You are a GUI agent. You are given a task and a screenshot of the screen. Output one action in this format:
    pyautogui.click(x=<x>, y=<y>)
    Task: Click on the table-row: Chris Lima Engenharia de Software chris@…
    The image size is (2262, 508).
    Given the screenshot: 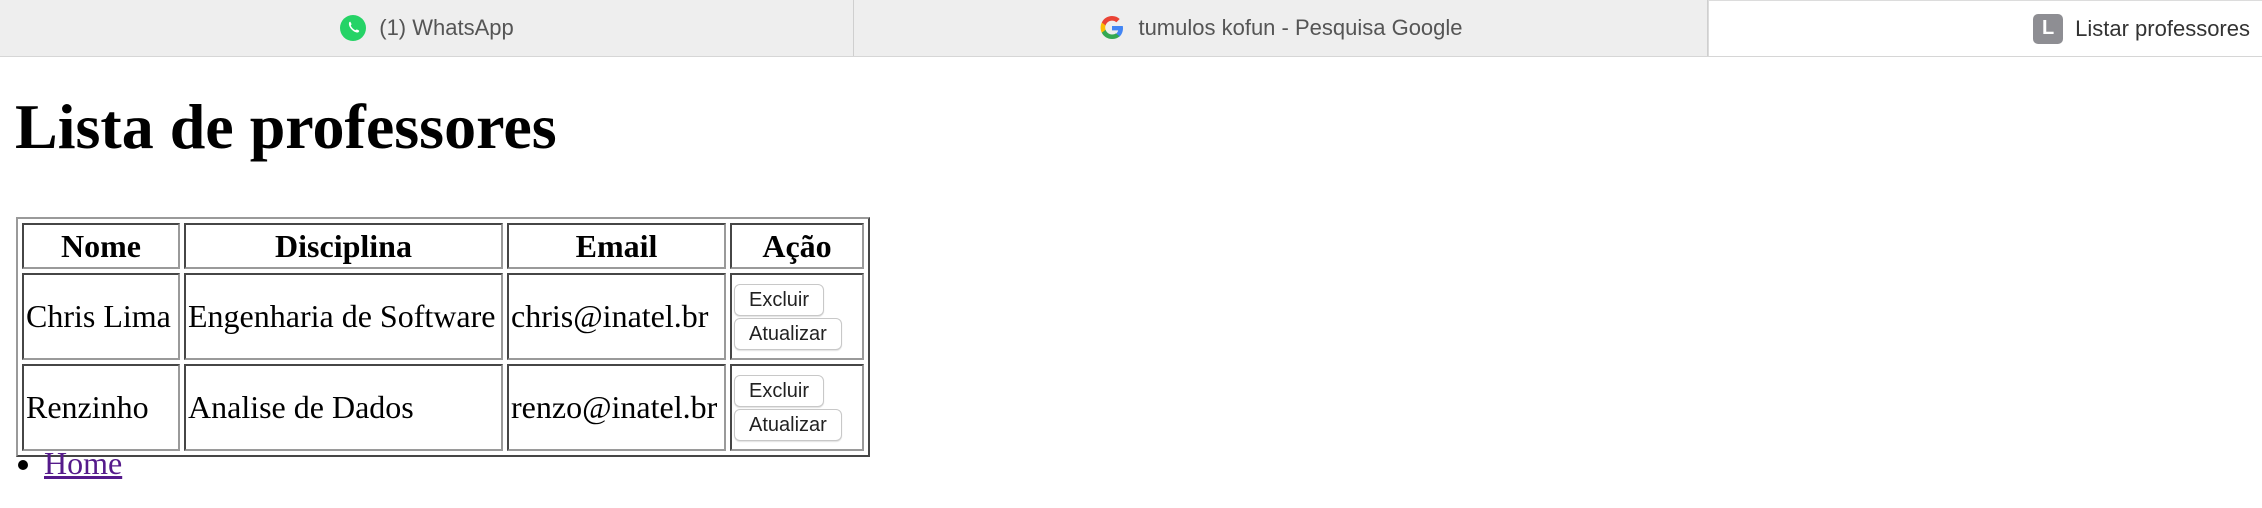 What is the action you would take?
    pyautogui.click(x=443, y=316)
    